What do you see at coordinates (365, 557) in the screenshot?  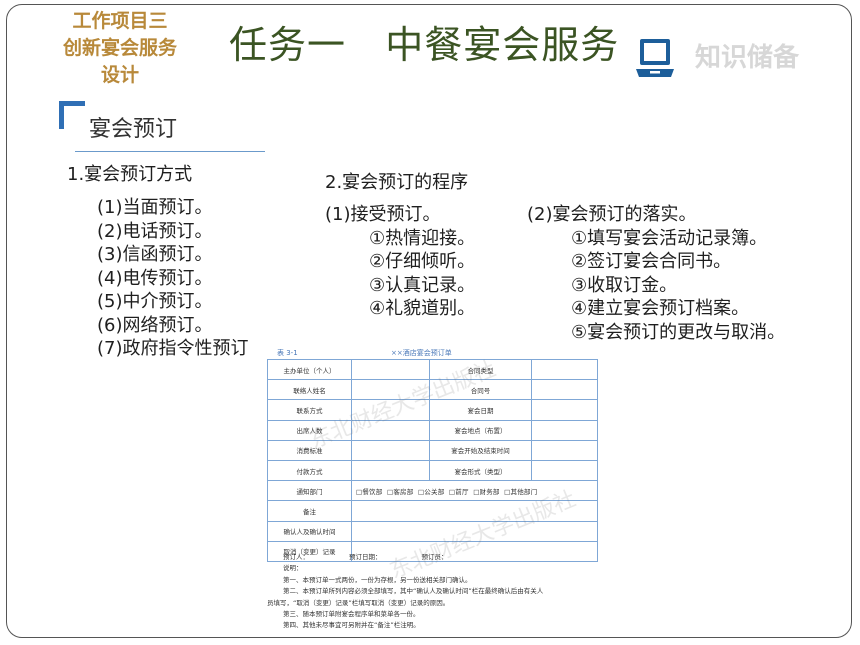 I see `signature-date: 预订日期：` at bounding box center [365, 557].